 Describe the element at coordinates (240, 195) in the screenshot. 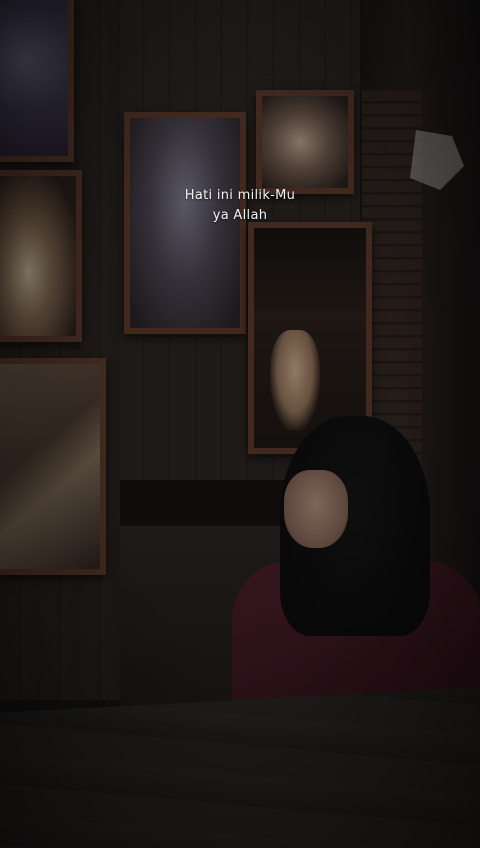

I see `caption-line-1: Hati ini milik-Mu` at that location.